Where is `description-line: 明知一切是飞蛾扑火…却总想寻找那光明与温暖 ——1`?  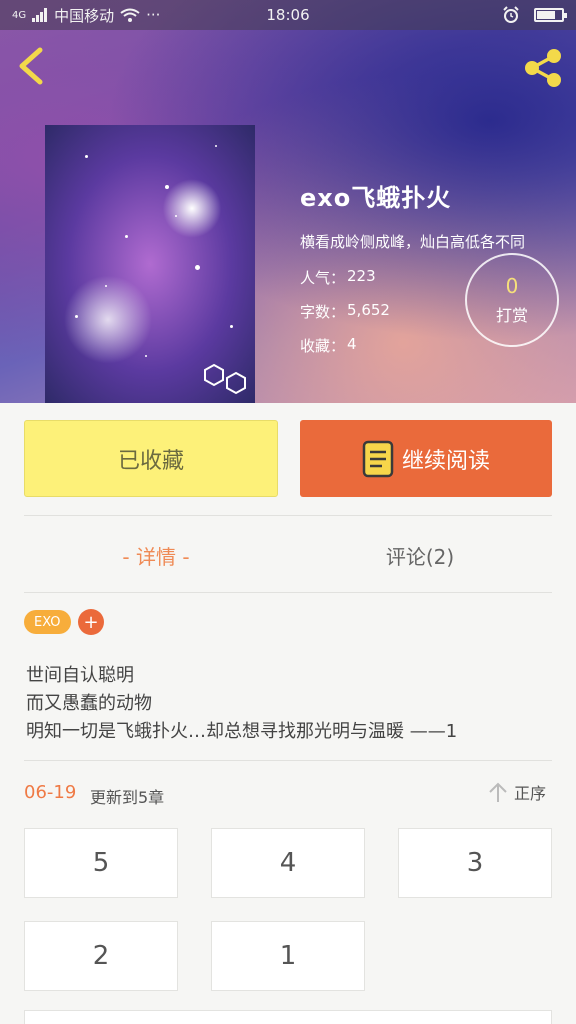 description-line: 明知一切是飞蛾扑火…却总想寻找那光明与温暖 ——1 is located at coordinates (242, 731).